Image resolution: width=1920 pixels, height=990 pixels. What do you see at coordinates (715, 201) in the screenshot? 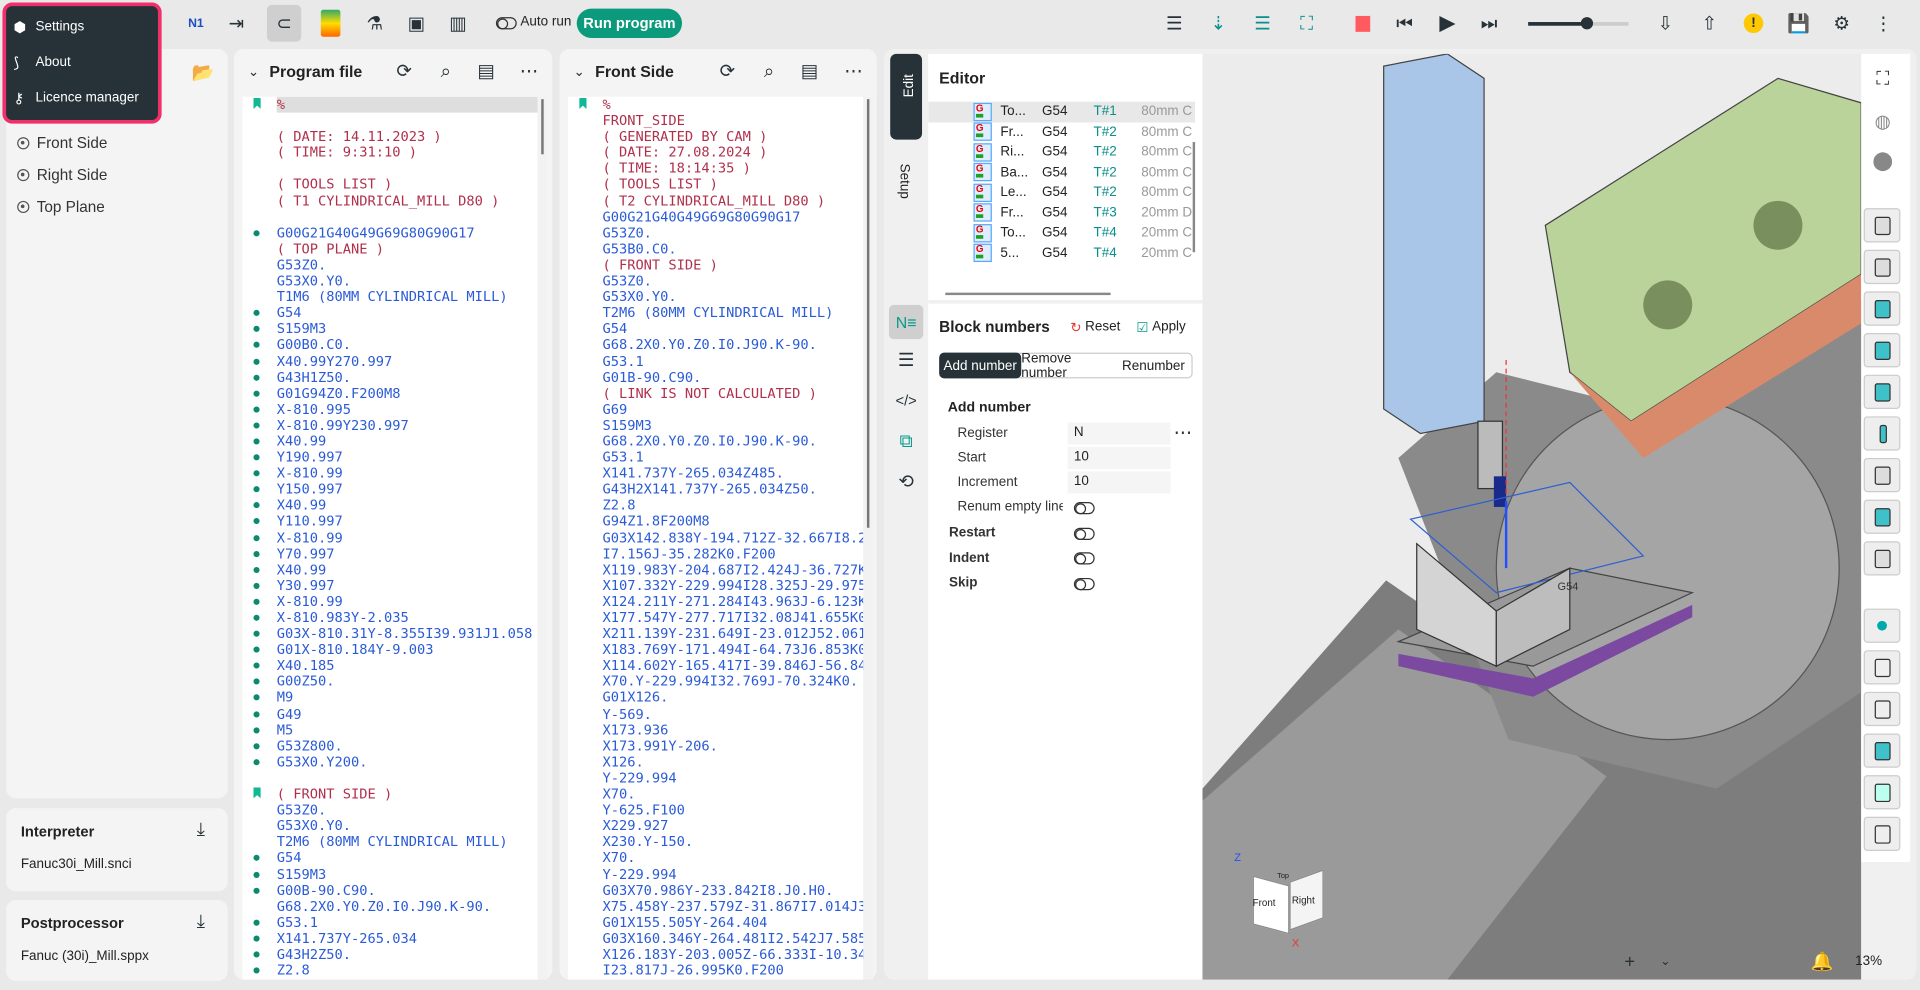
I see `code-line: ( T2 CYLINDRICAL_MILL D80 )` at bounding box center [715, 201].